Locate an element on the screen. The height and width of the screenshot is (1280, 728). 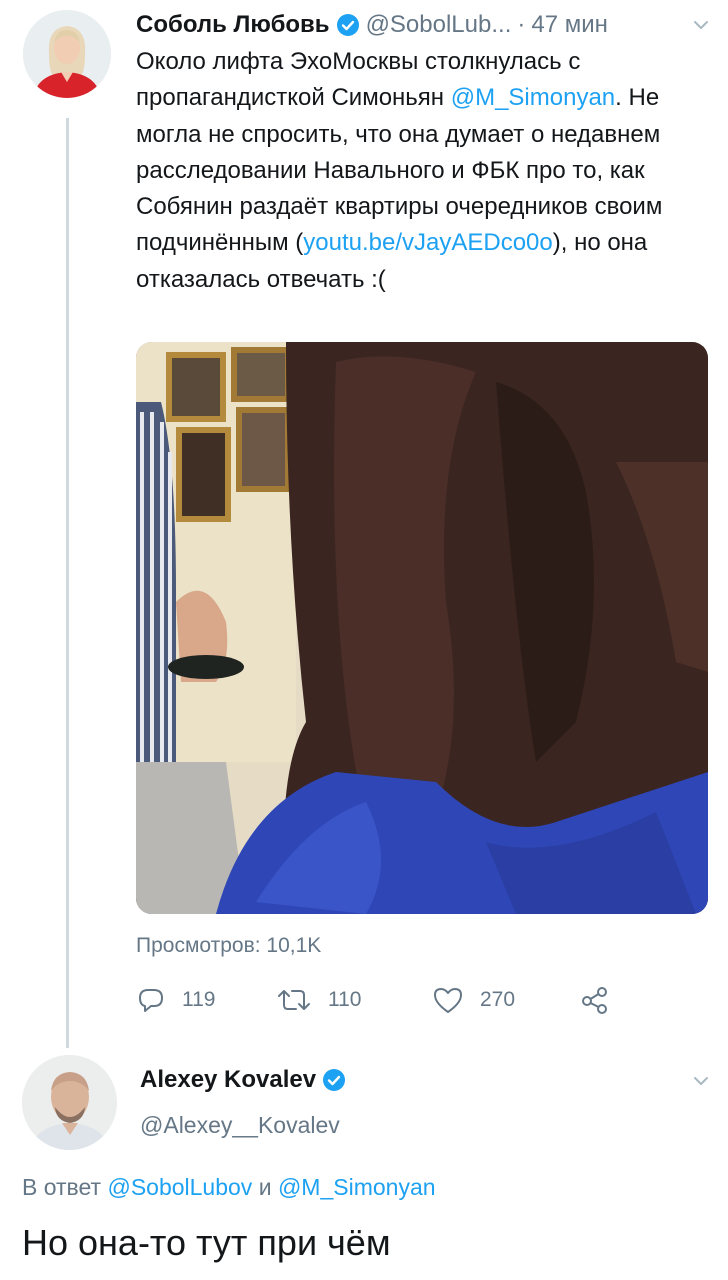
tweet1-author-name: Соболь Любовь is located at coordinates (233, 25).